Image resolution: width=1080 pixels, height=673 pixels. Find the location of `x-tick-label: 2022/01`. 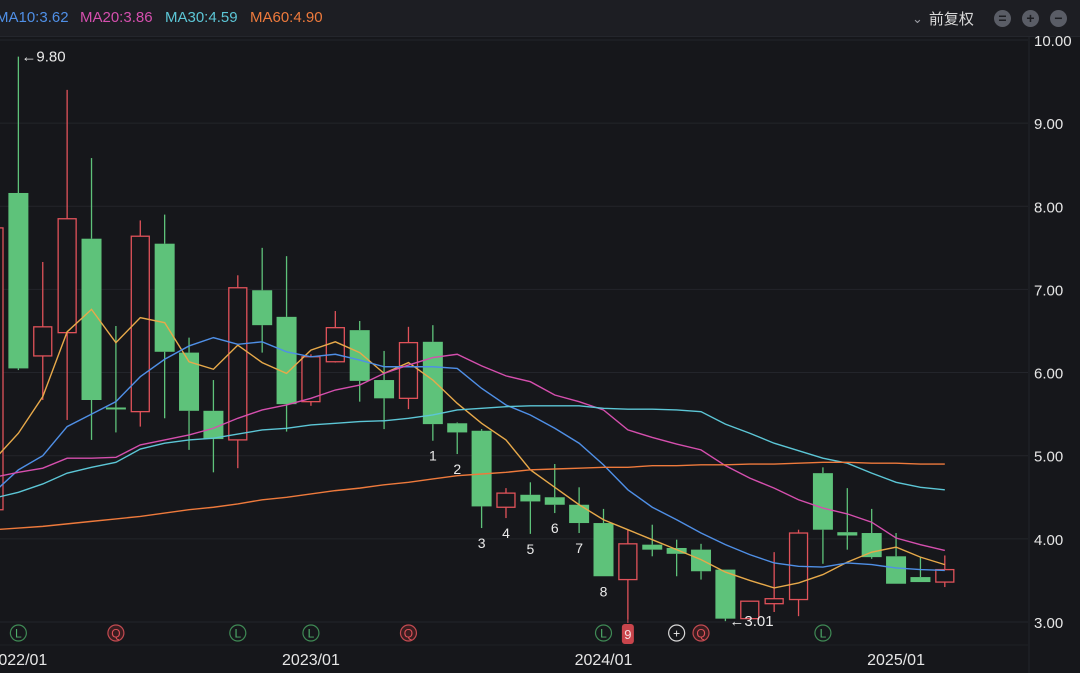

x-tick-label: 2022/01 is located at coordinates (23, 660).